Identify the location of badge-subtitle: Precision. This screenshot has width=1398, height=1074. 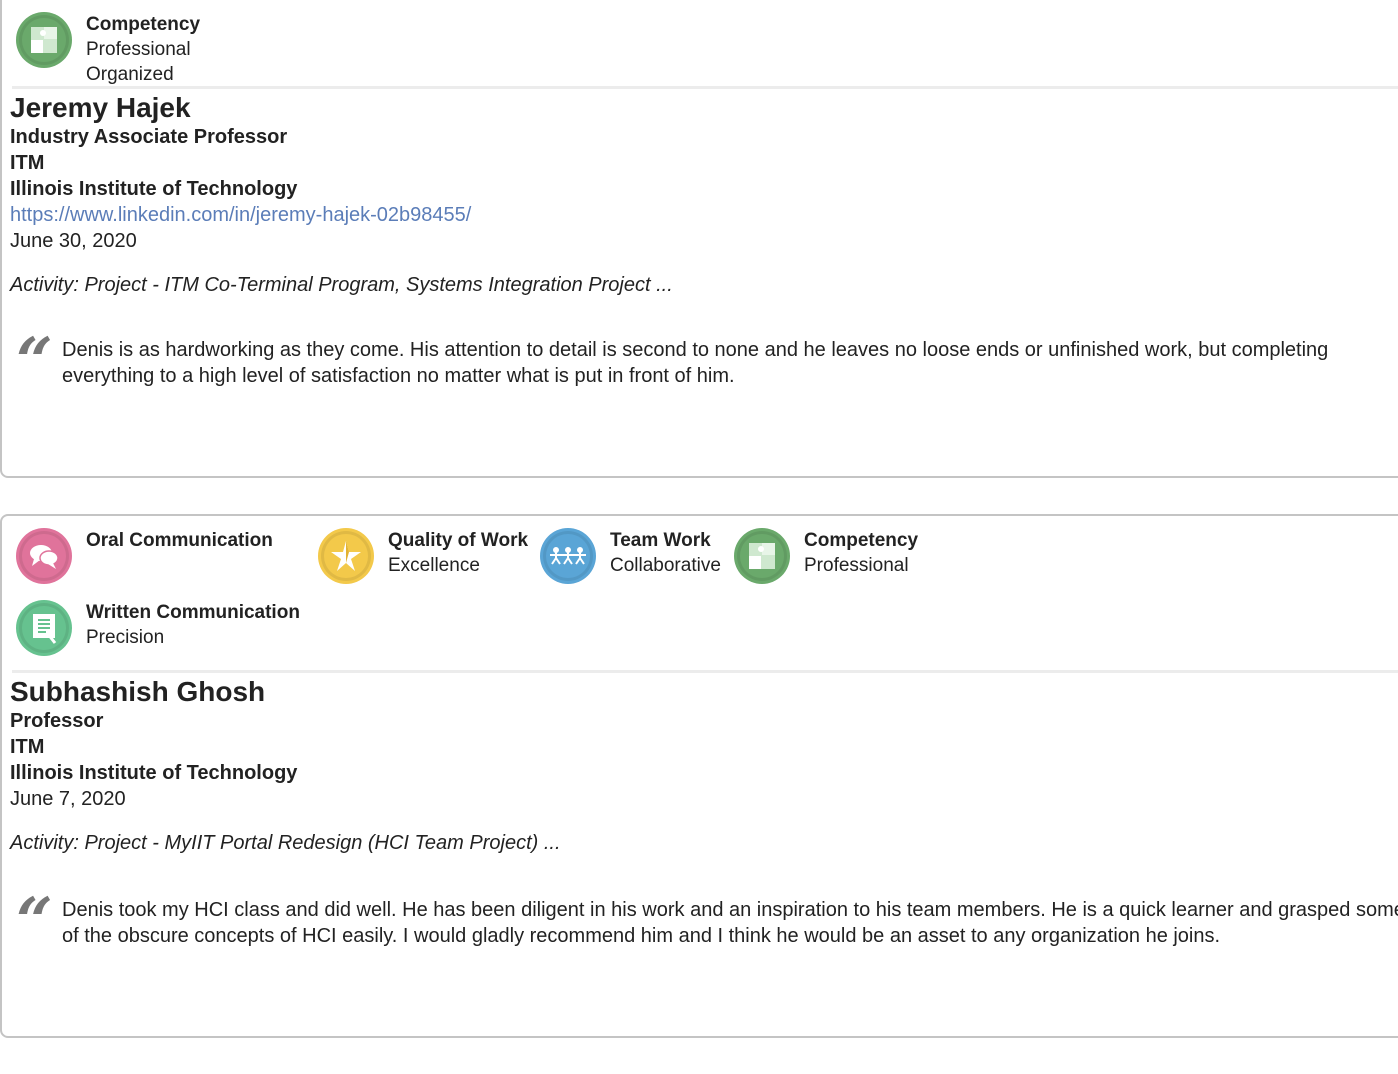
(125, 637).